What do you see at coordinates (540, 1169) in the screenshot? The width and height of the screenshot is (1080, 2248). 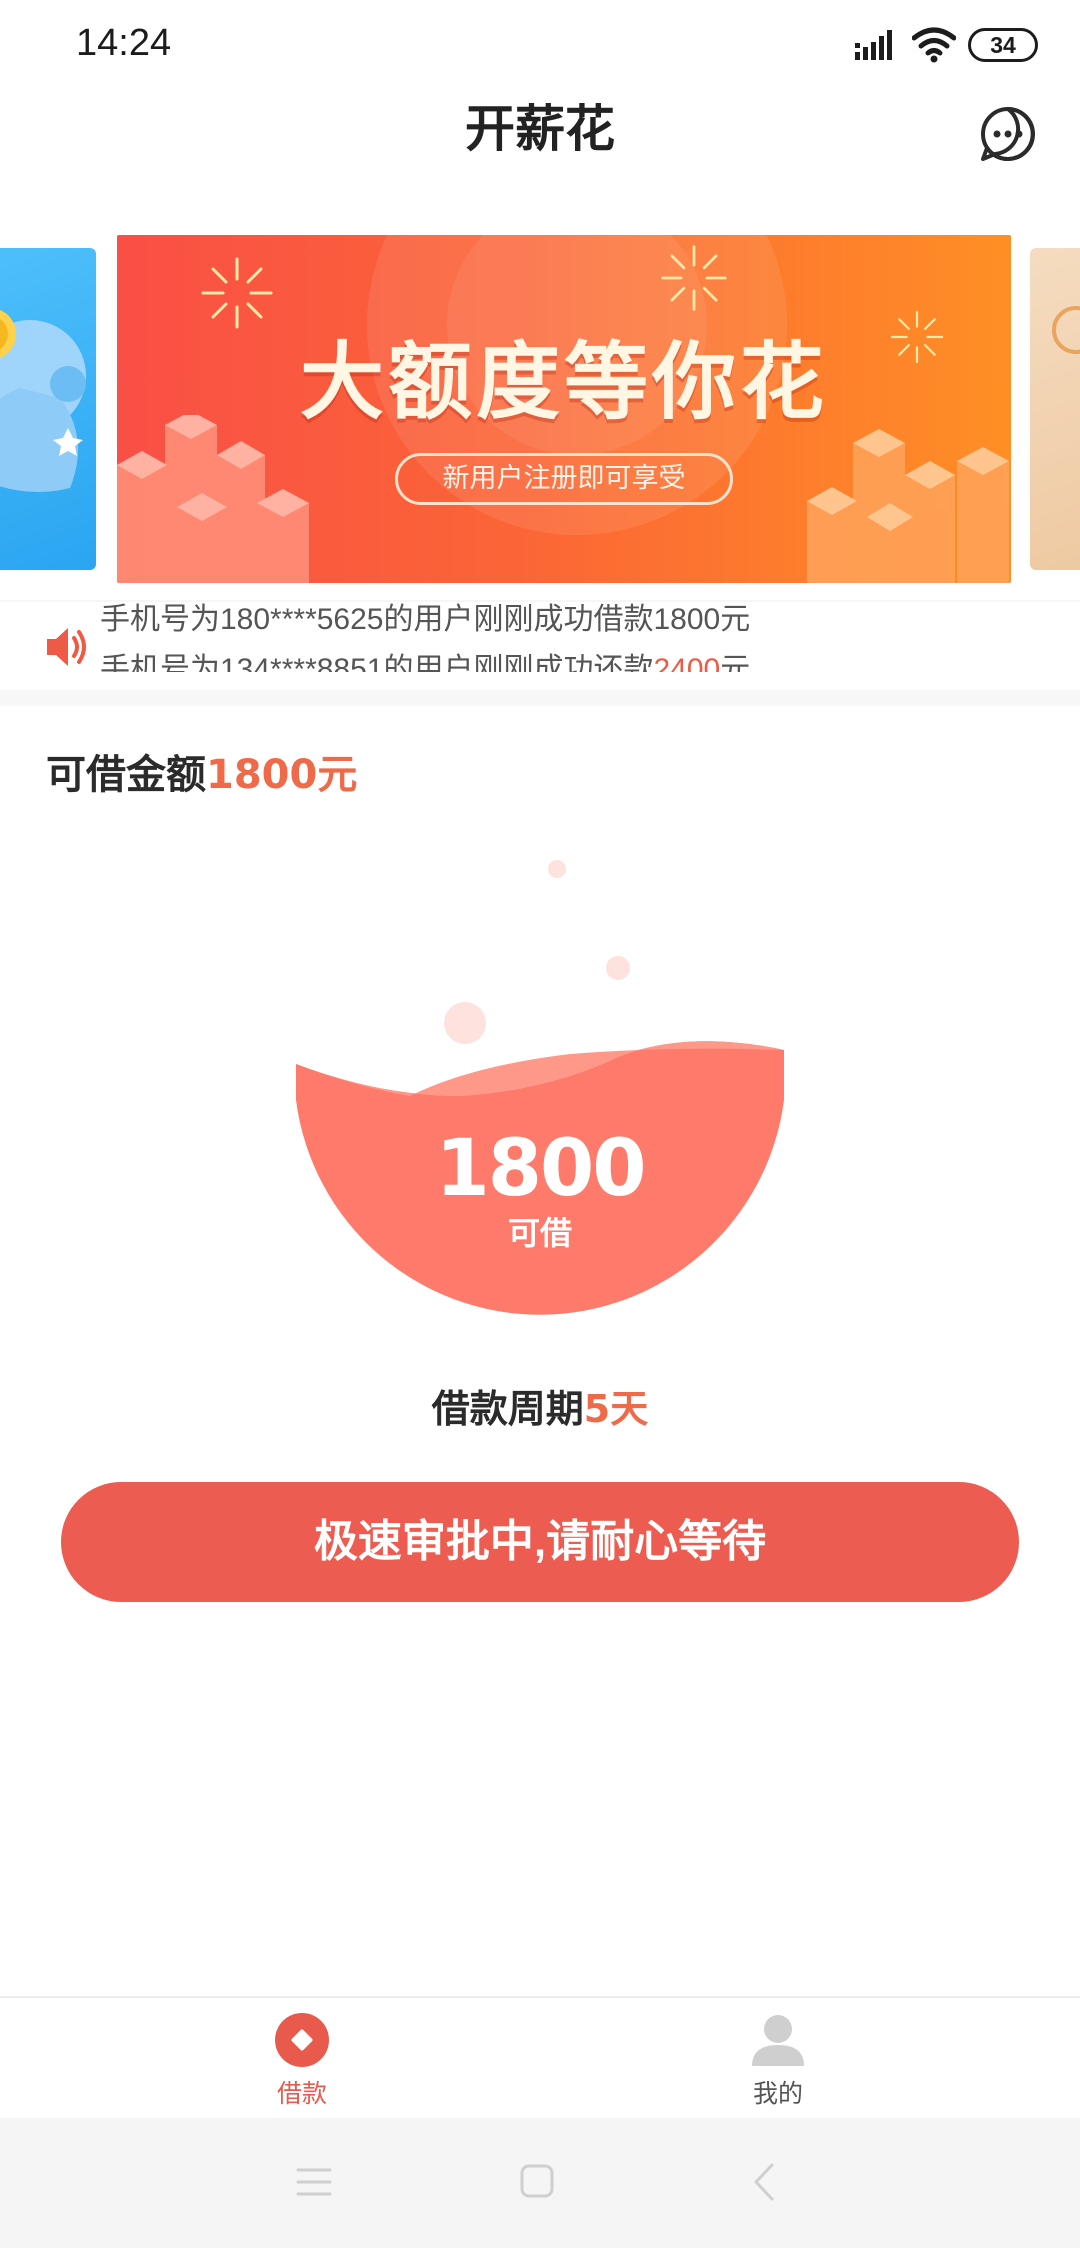 I see `bowl-amount: 1800` at bounding box center [540, 1169].